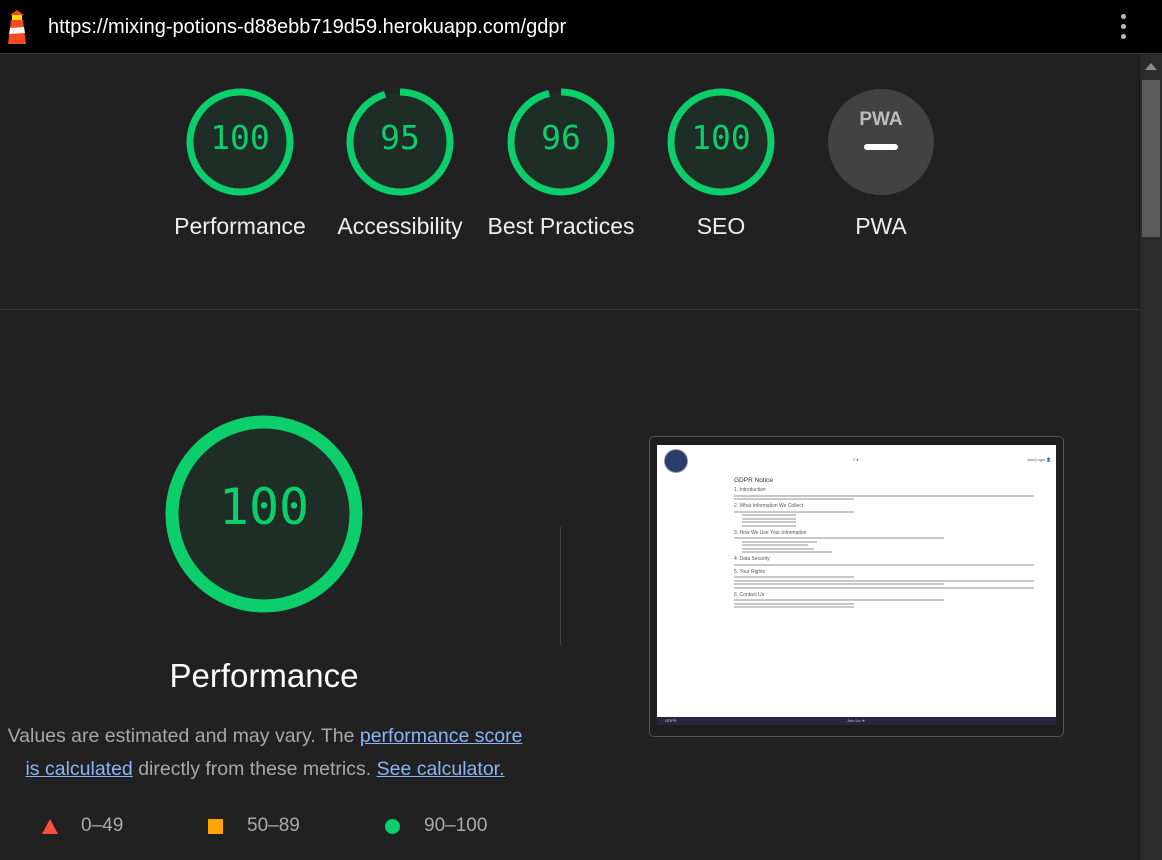 This screenshot has width=1162, height=860. Describe the element at coordinates (561, 137) in the screenshot. I see `score-value: 96` at that location.